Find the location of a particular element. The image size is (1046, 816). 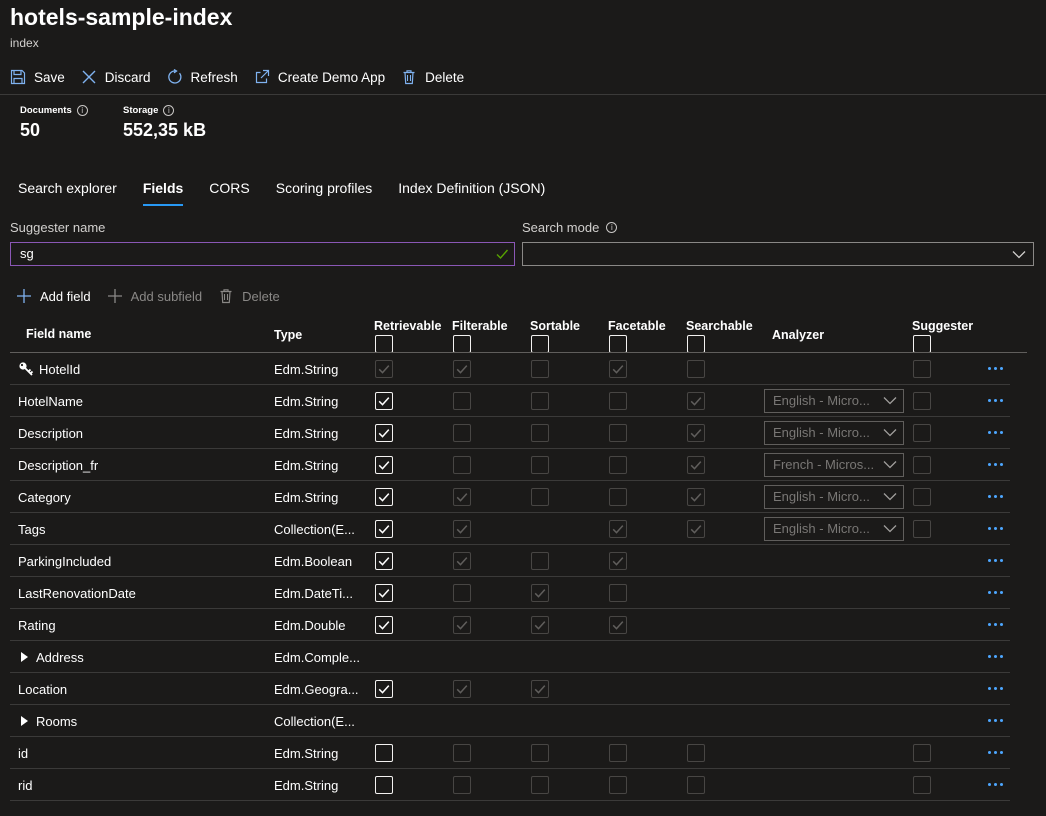

field-name: ParkingIncluded is located at coordinates (65, 561).